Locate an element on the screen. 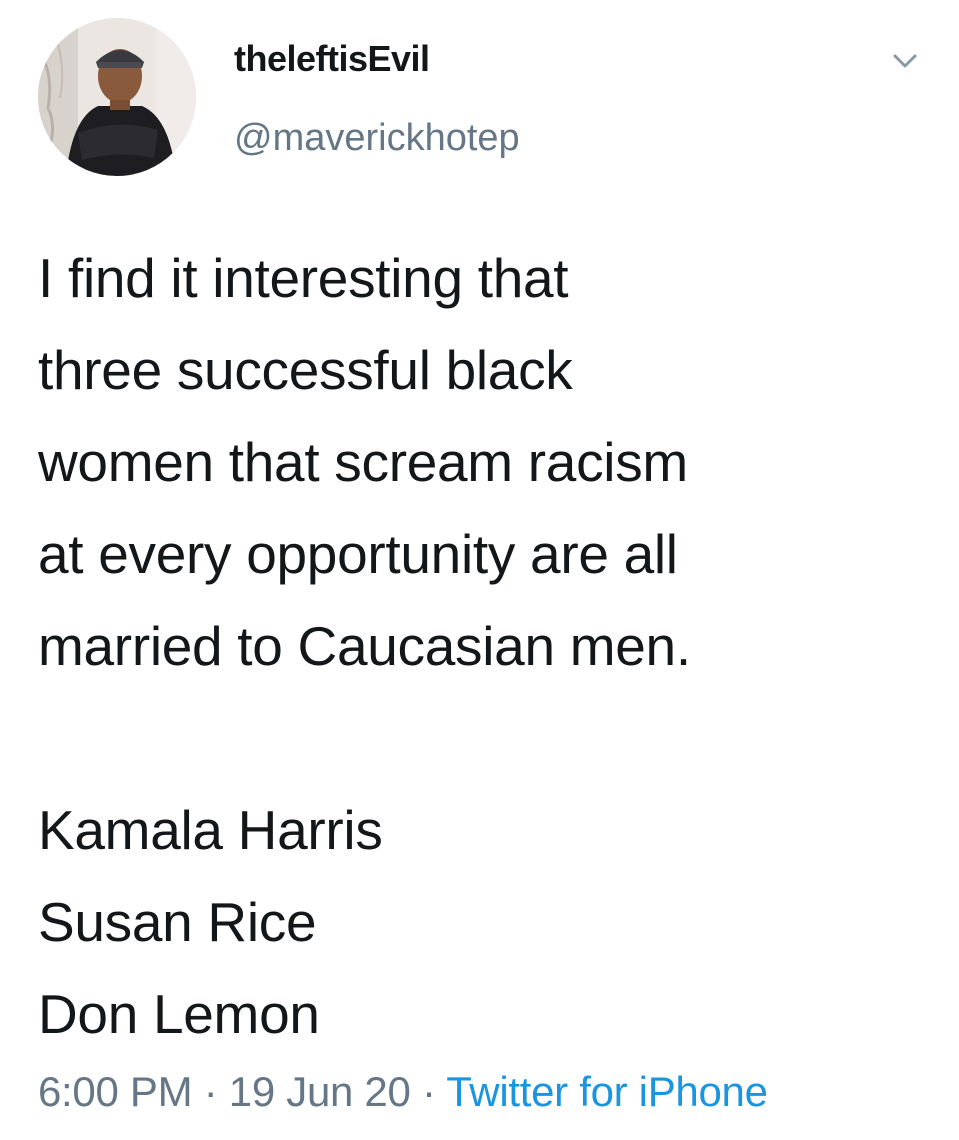 The height and width of the screenshot is (1140, 959). chevron-down-icon is located at coordinates (905, 61).